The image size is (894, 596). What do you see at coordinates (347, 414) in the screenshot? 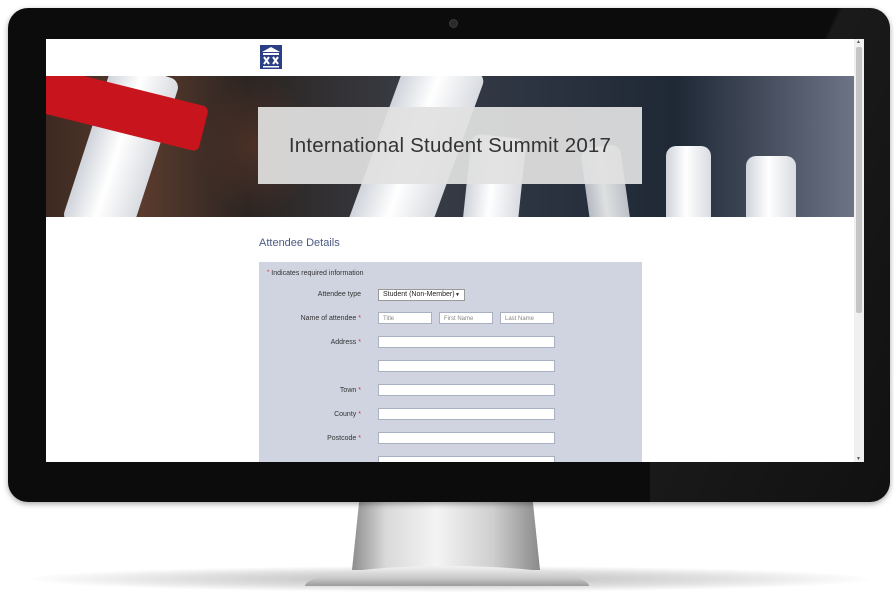
I see `county-label: County *` at bounding box center [347, 414].